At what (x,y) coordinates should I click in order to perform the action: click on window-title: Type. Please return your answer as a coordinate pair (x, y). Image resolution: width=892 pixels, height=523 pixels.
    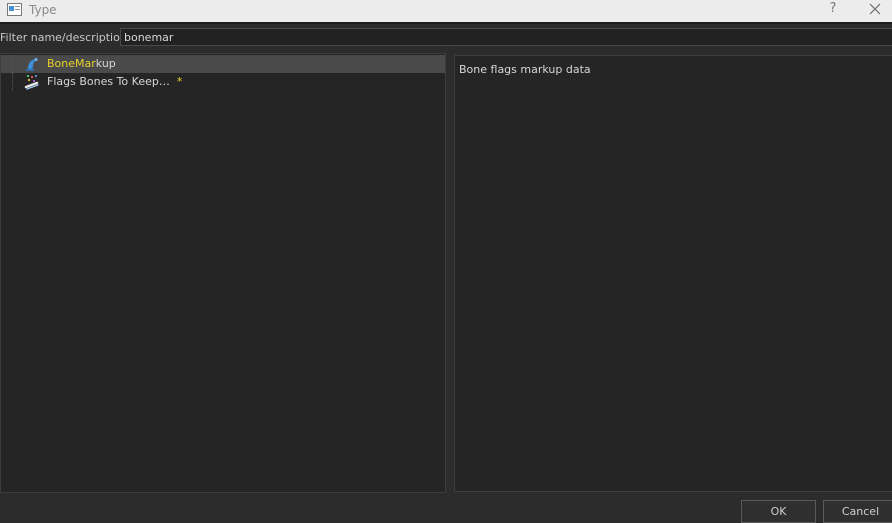
    Looking at the image, I should click on (43, 10).